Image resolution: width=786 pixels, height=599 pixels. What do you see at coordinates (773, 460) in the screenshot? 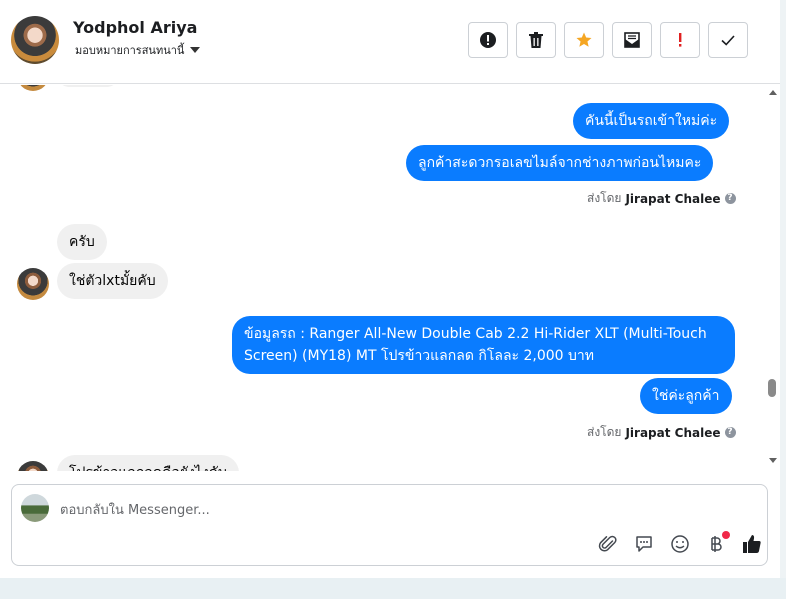
I see `scroll-down-icon` at bounding box center [773, 460].